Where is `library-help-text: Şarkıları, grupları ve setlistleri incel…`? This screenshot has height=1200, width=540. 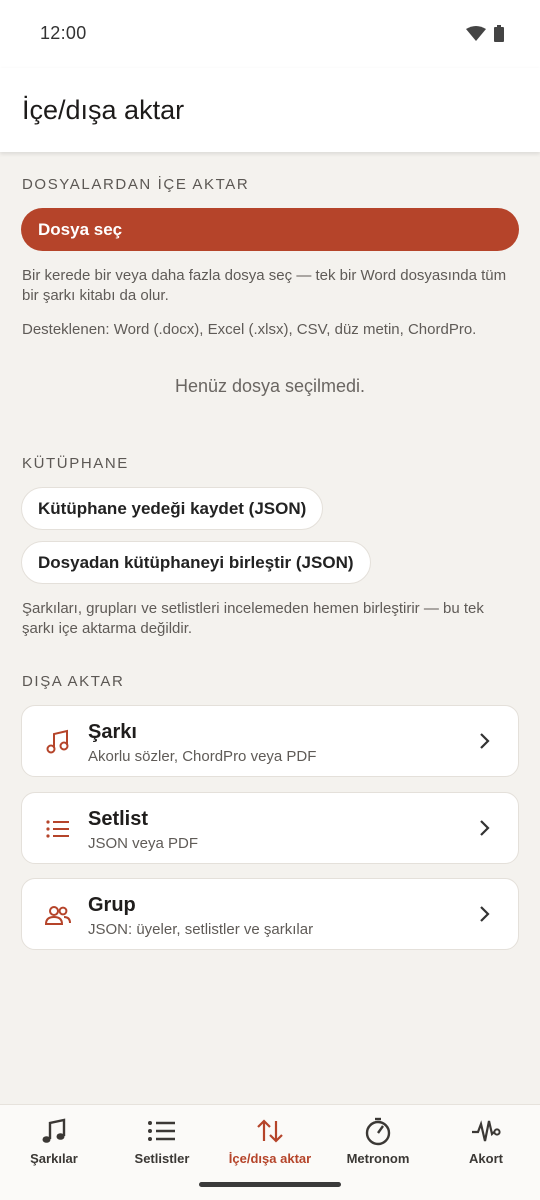 library-help-text: Şarkıları, grupları ve setlistleri incel… is located at coordinates (253, 618).